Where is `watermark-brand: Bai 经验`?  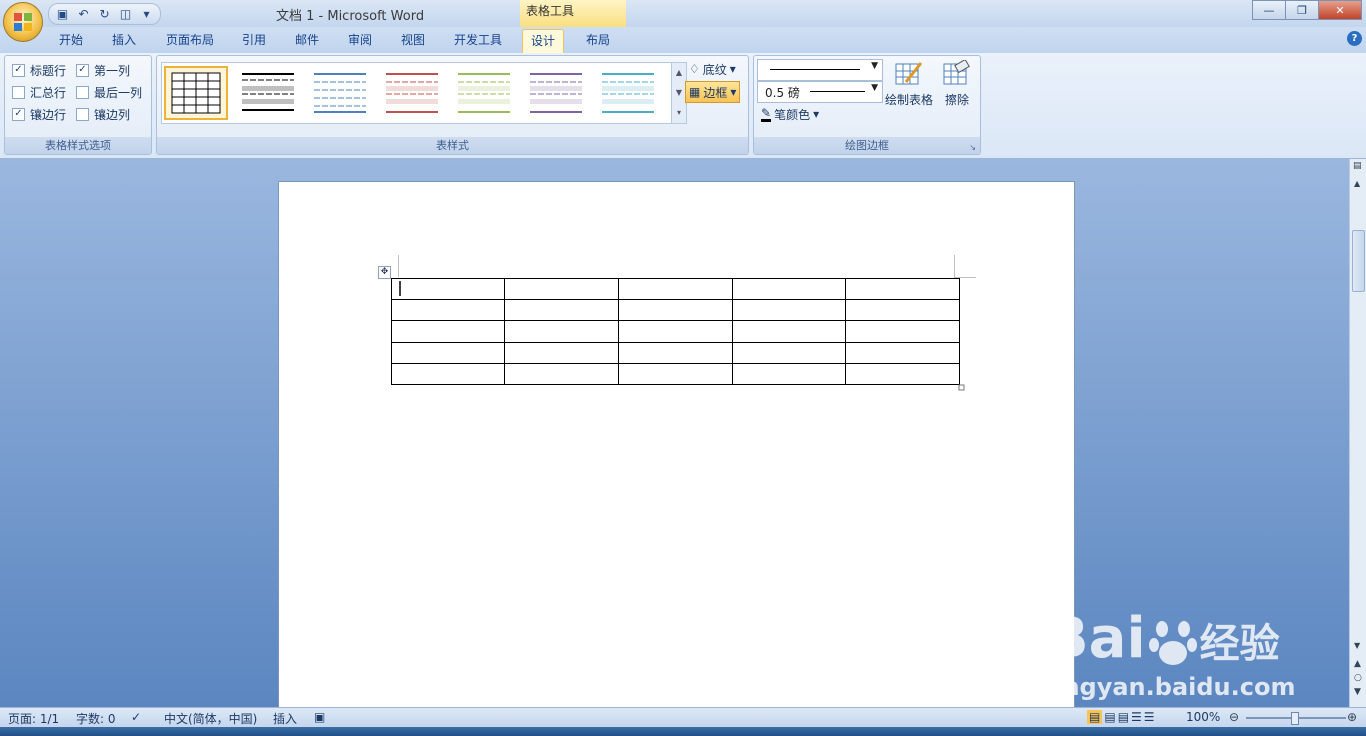 watermark-brand: Bai 经验 is located at coordinates (1163, 638).